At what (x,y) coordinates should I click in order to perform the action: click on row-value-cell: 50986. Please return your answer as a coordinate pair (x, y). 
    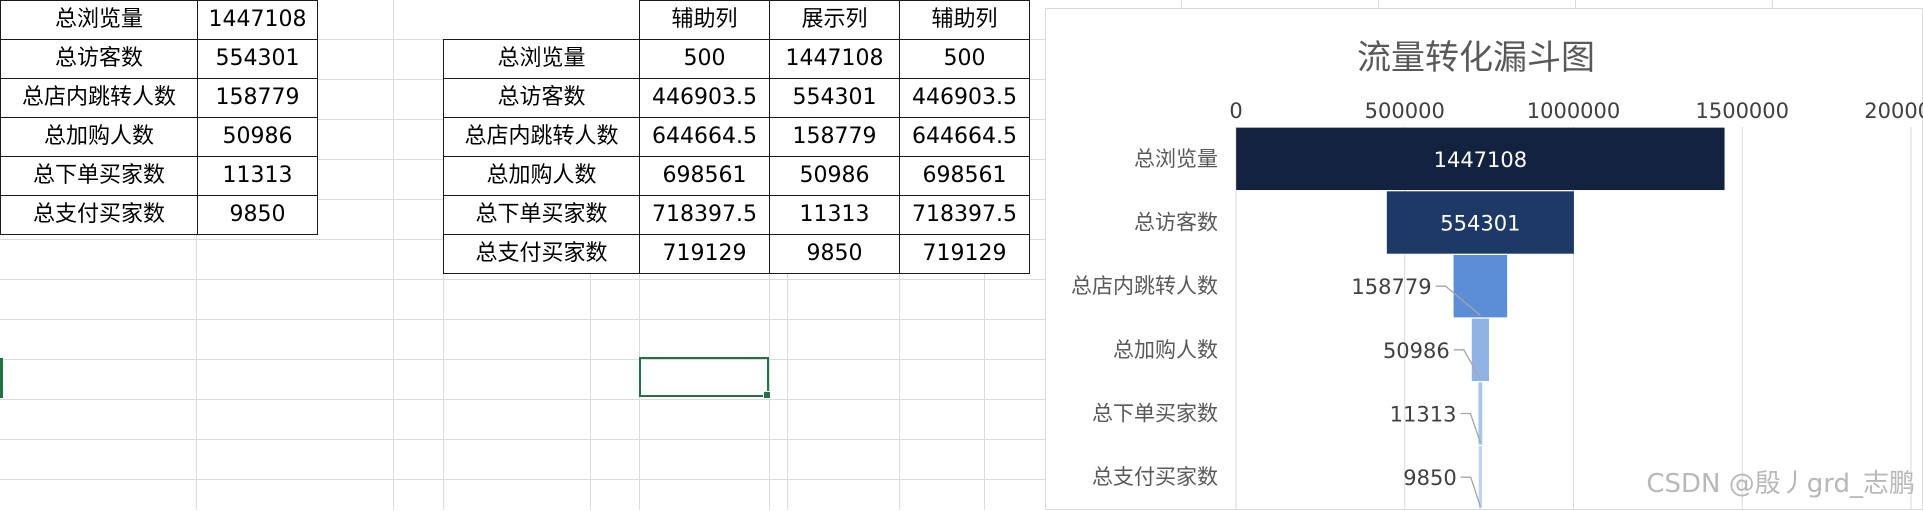
    Looking at the image, I should click on (257, 137).